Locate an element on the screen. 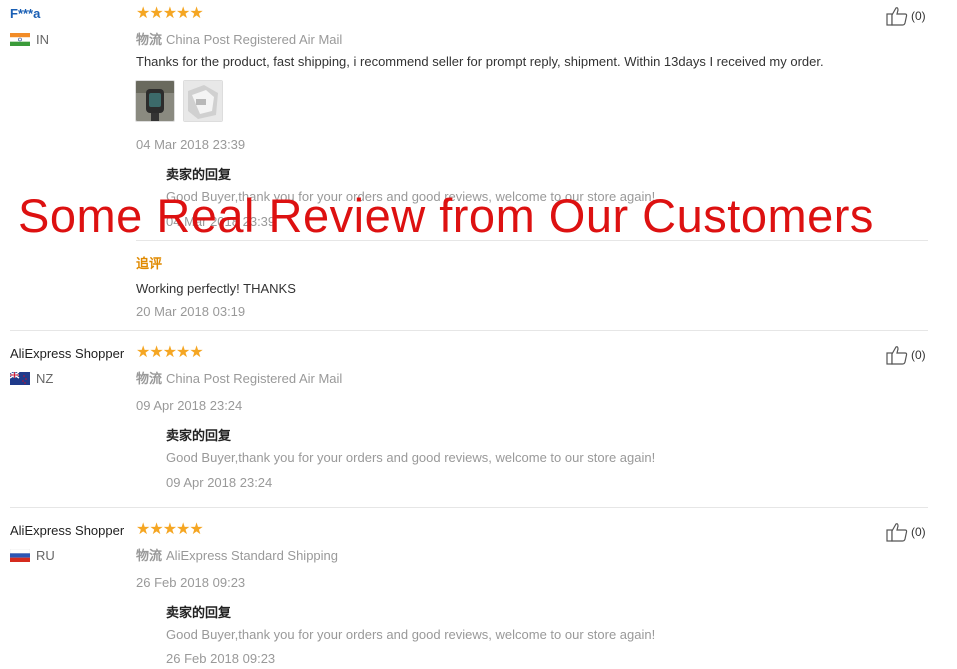 The height and width of the screenshot is (669, 957). seller-reply-date: 26 Feb 2018 09:23 is located at coordinates (221, 658).